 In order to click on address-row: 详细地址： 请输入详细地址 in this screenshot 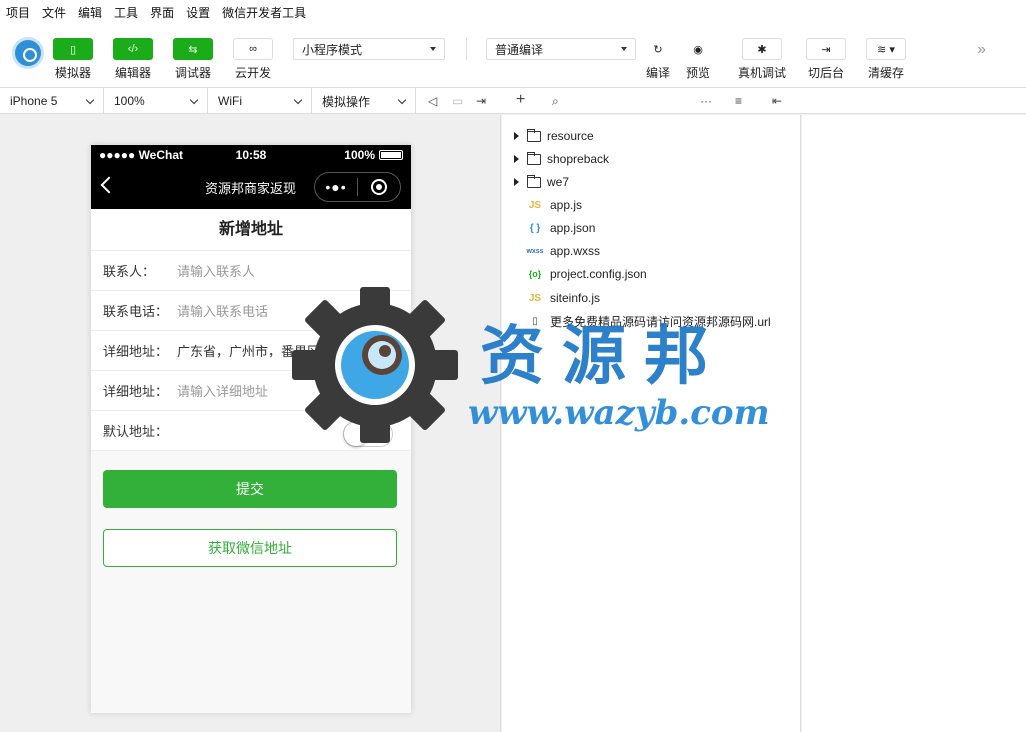, I will do `click(251, 391)`.